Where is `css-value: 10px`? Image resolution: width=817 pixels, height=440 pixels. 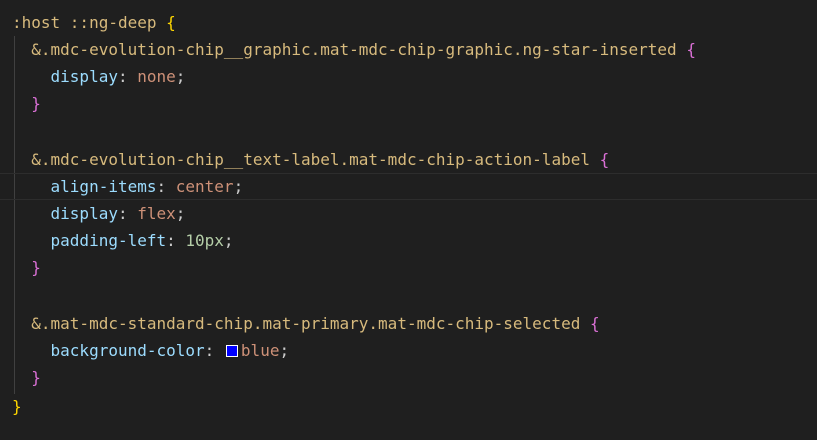
css-value: 10px is located at coordinates (204, 240).